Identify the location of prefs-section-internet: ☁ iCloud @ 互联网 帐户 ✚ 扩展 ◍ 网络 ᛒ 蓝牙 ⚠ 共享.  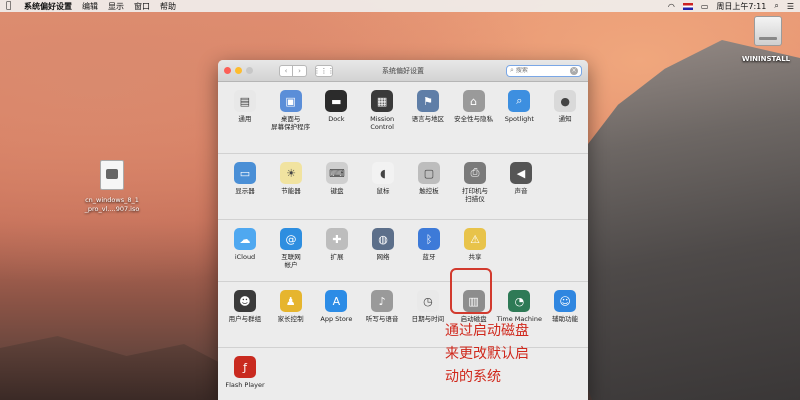
(403, 251).